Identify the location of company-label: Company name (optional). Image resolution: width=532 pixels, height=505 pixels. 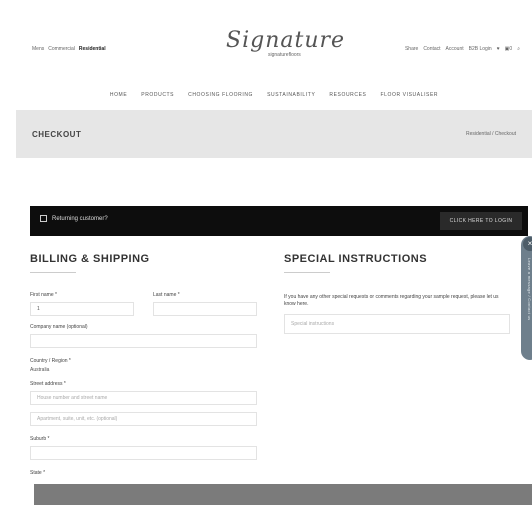
(59, 327).